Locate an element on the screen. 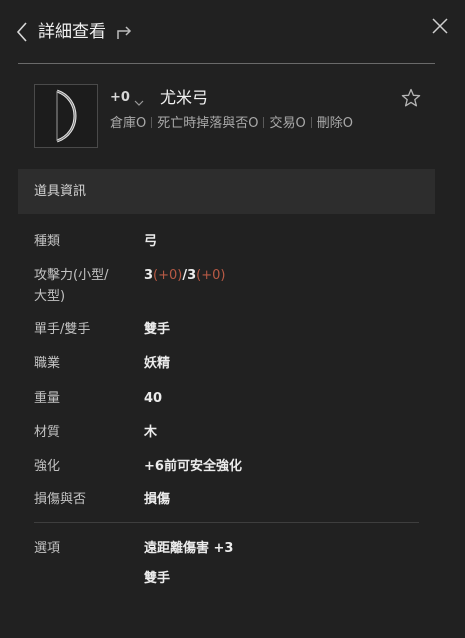  item-thumbnail is located at coordinates (66, 116).